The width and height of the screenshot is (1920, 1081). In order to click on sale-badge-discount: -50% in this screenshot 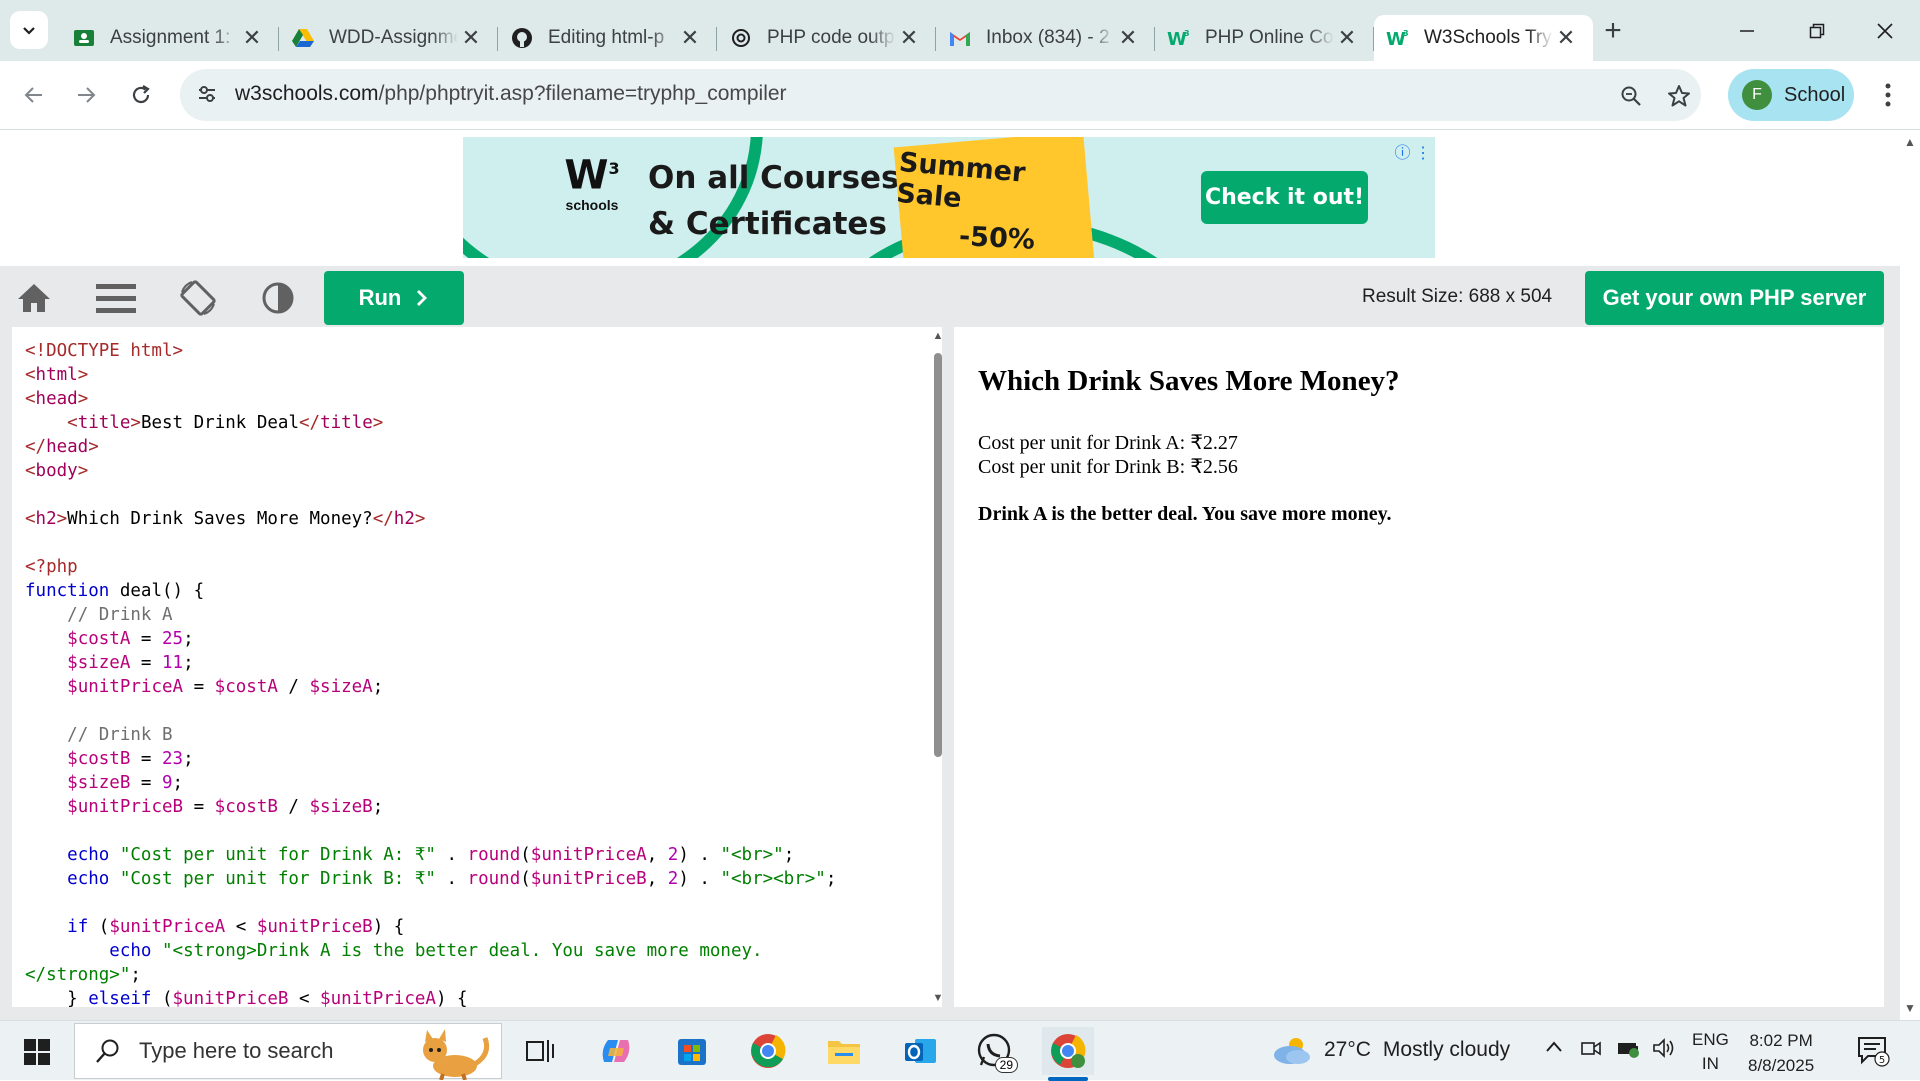, I will do `click(997, 238)`.